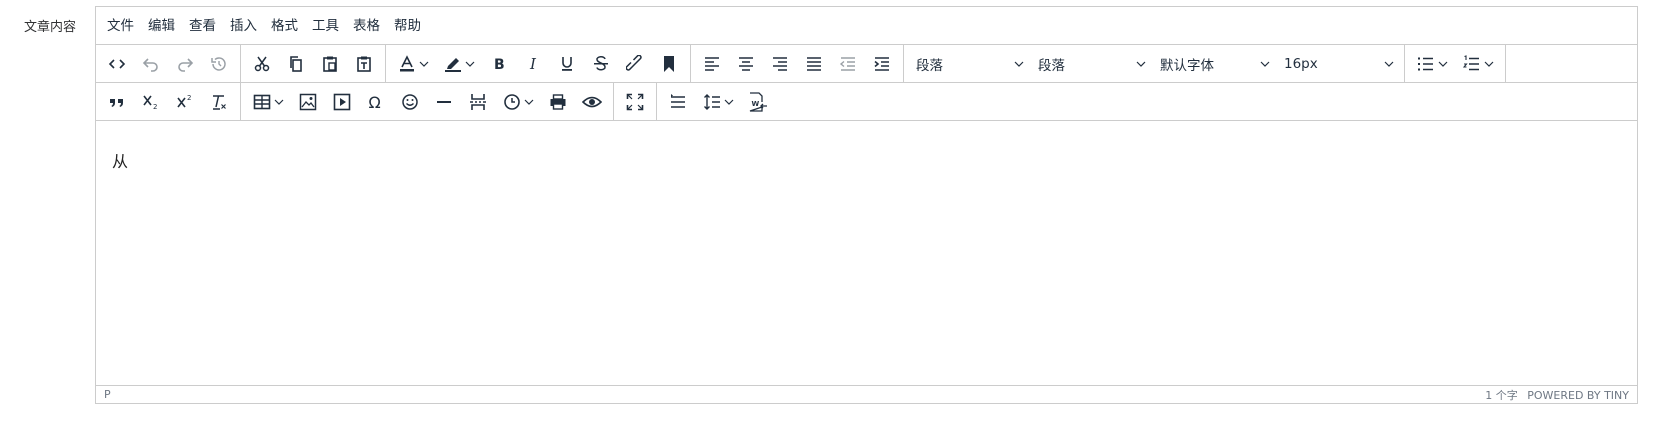 The width and height of the screenshot is (1655, 421). I want to click on editor-statusbar: P 1 个字 POWERED BY TINY, so click(866, 394).